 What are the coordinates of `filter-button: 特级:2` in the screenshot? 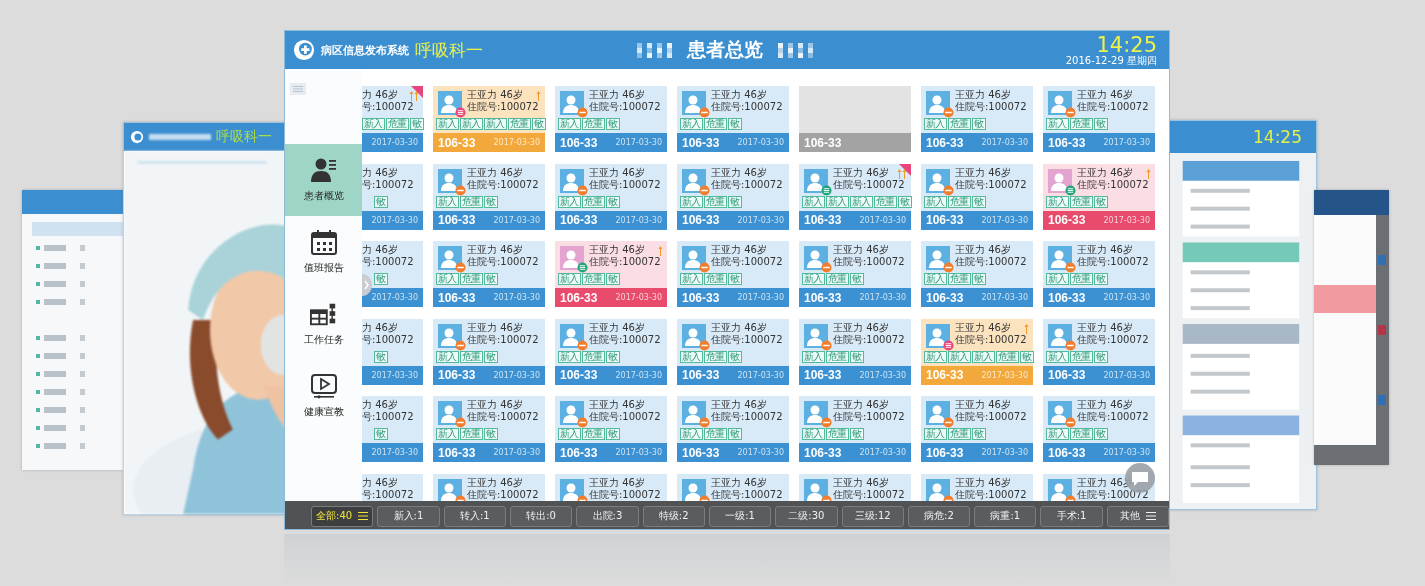 It's located at (673, 516).